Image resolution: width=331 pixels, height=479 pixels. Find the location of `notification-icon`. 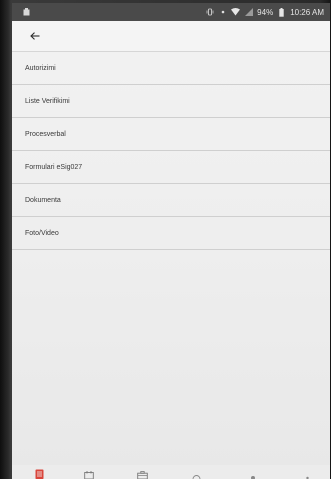

notification-icon is located at coordinates (26, 11).